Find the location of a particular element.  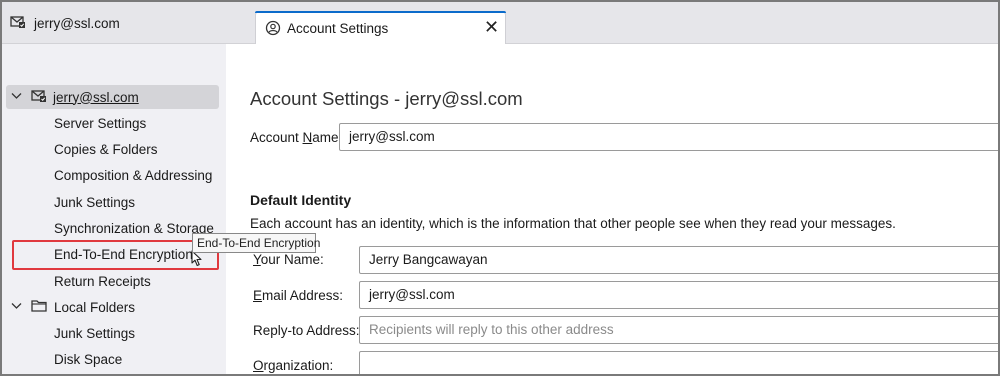

organization-field is located at coordinates (678, 362).